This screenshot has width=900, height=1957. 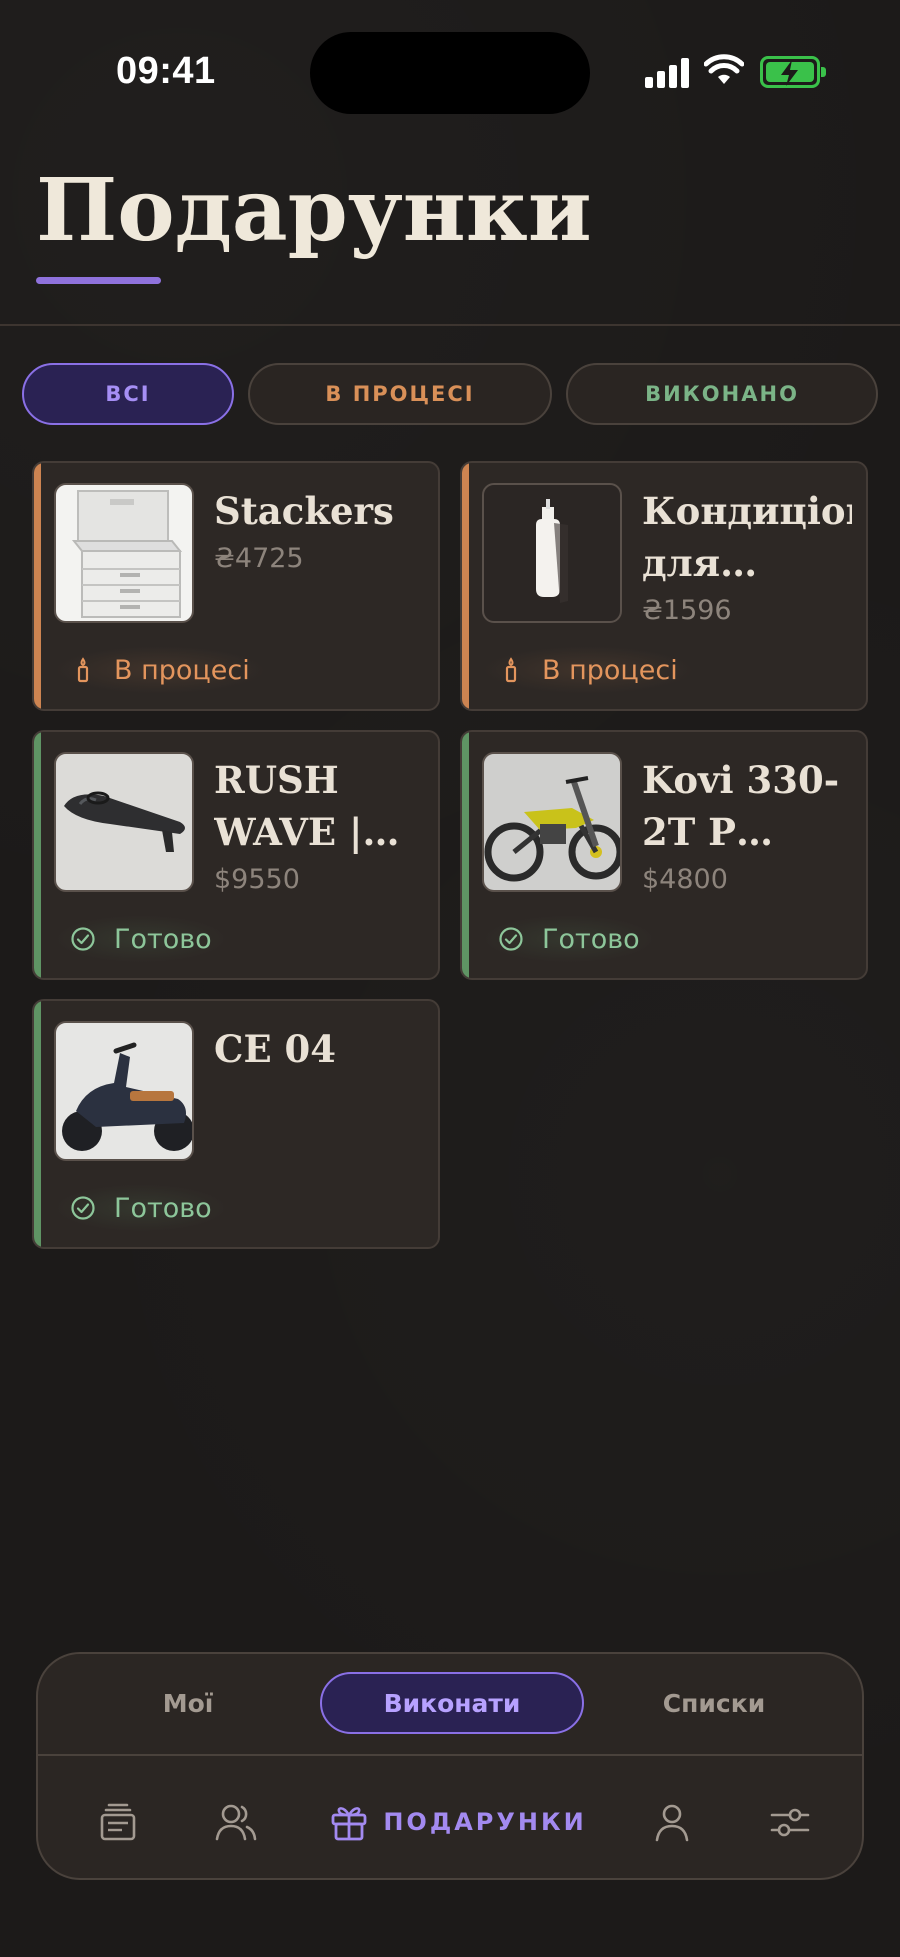 What do you see at coordinates (687, 610) in the screenshot?
I see `gift-price: ₴1596` at bounding box center [687, 610].